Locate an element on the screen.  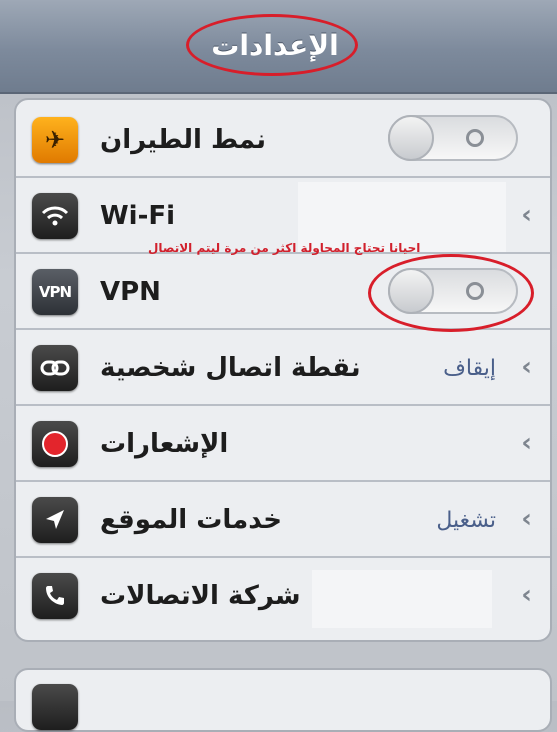
notifications-label: الإشعارات is located at coordinates (164, 444).